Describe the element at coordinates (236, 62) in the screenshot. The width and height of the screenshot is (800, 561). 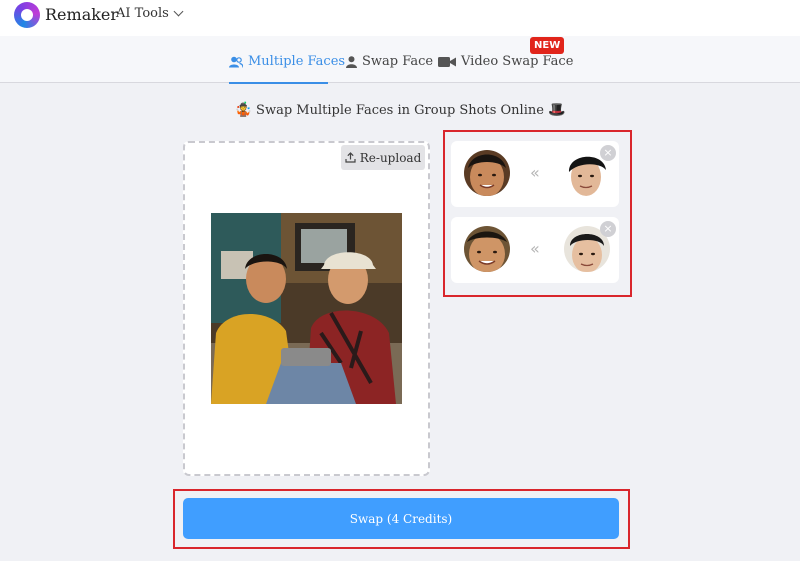
I see `users-icon` at that location.